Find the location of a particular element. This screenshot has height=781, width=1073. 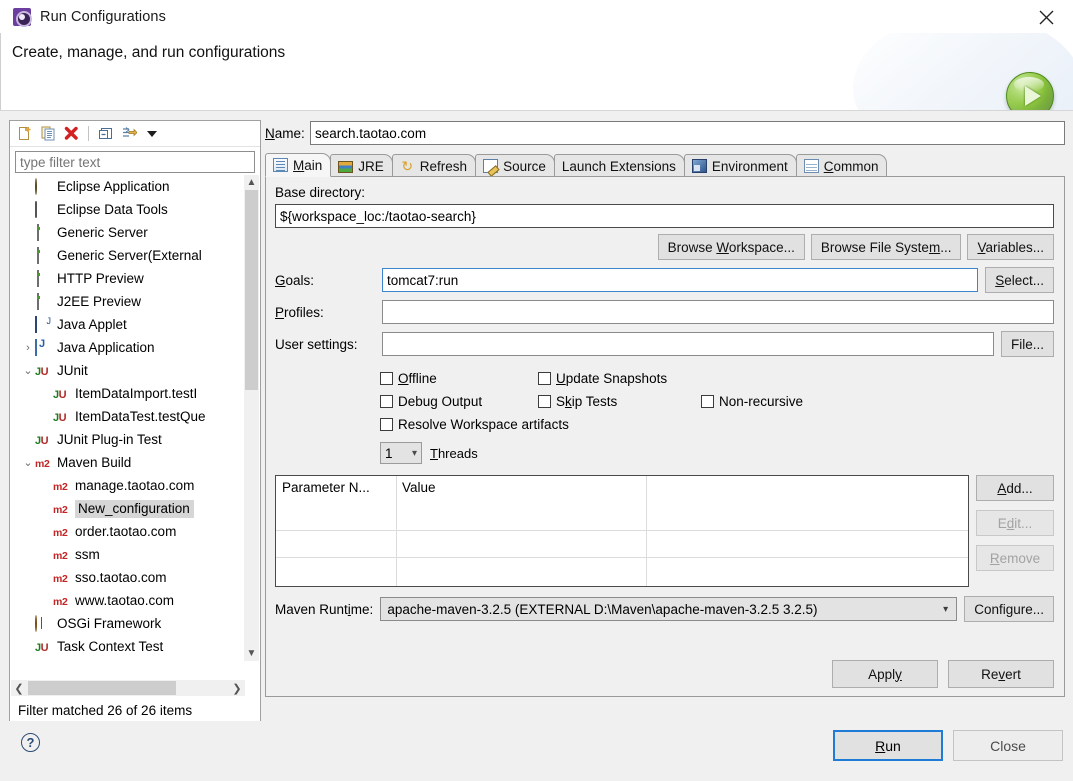

tree-item-osgi-framework: OSGi Framework is located at coordinates (128, 623).